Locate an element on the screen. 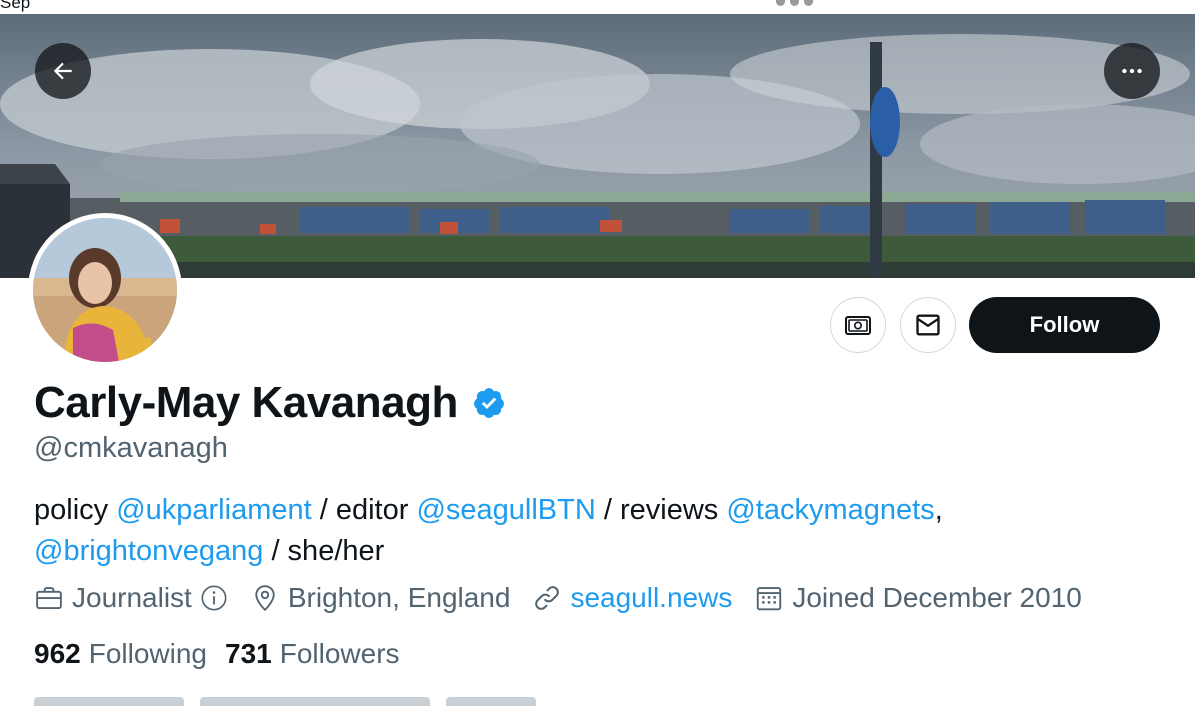 This screenshot has height=706, width=1200. mention-link: @ukparliament is located at coordinates (213, 510).